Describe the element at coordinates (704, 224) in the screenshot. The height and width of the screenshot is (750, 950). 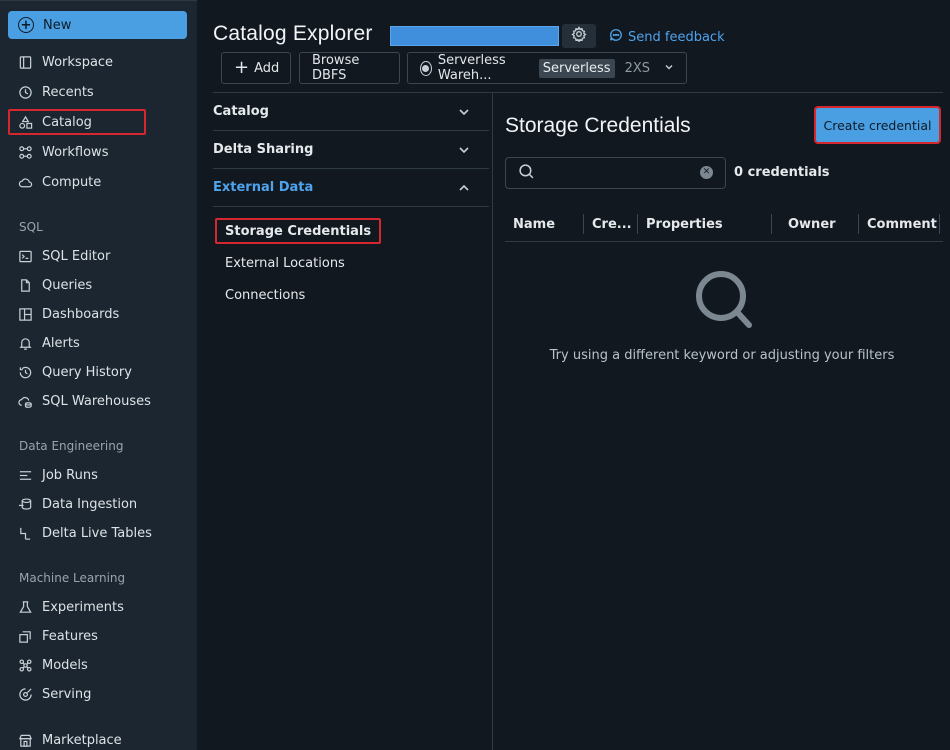
I see `column-header-properties: Properties` at that location.